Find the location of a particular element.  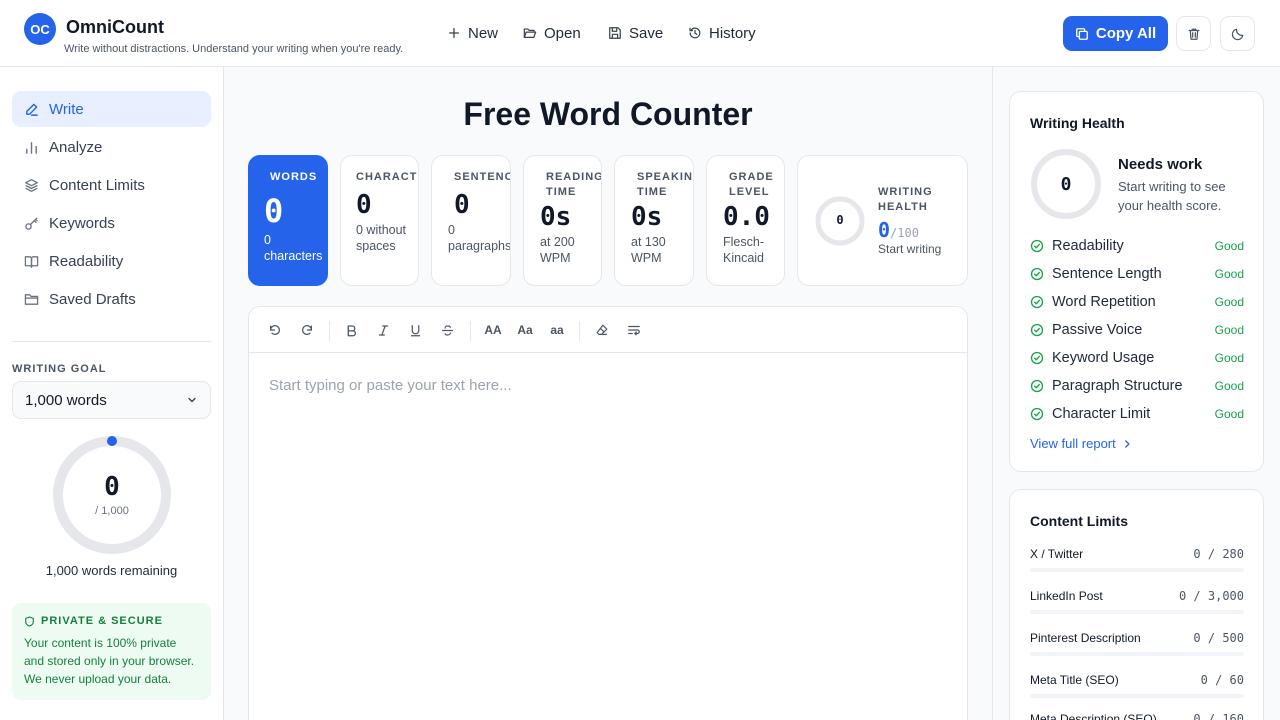

content-limits-title: Content Limits is located at coordinates (1079, 521).